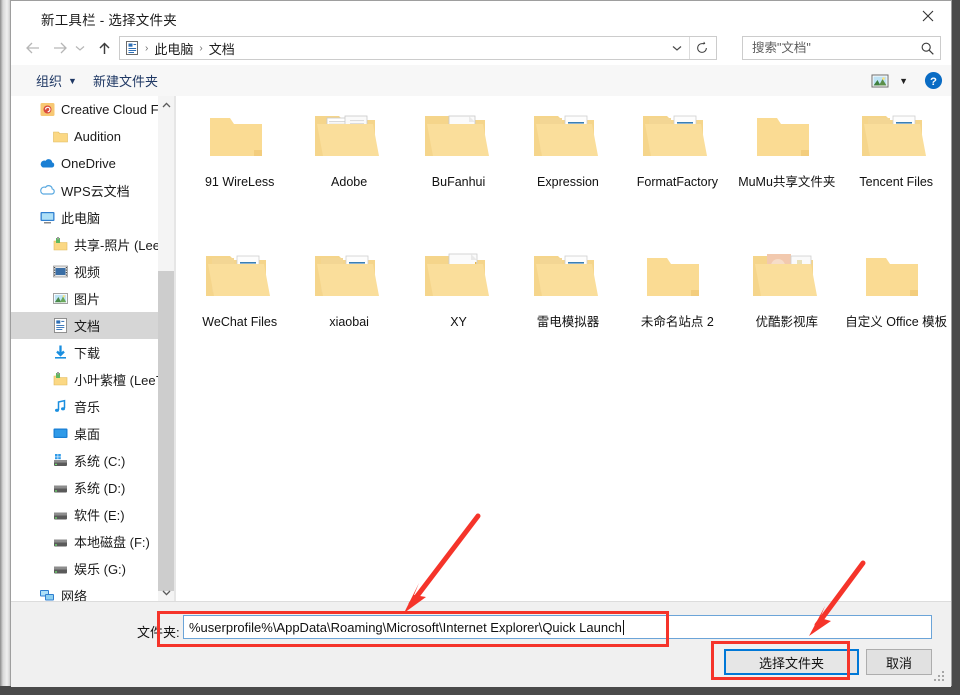 The width and height of the screenshot is (960, 695). Describe the element at coordinates (677, 312) in the screenshot. I see `file-item: 未命名站点 2` at that location.